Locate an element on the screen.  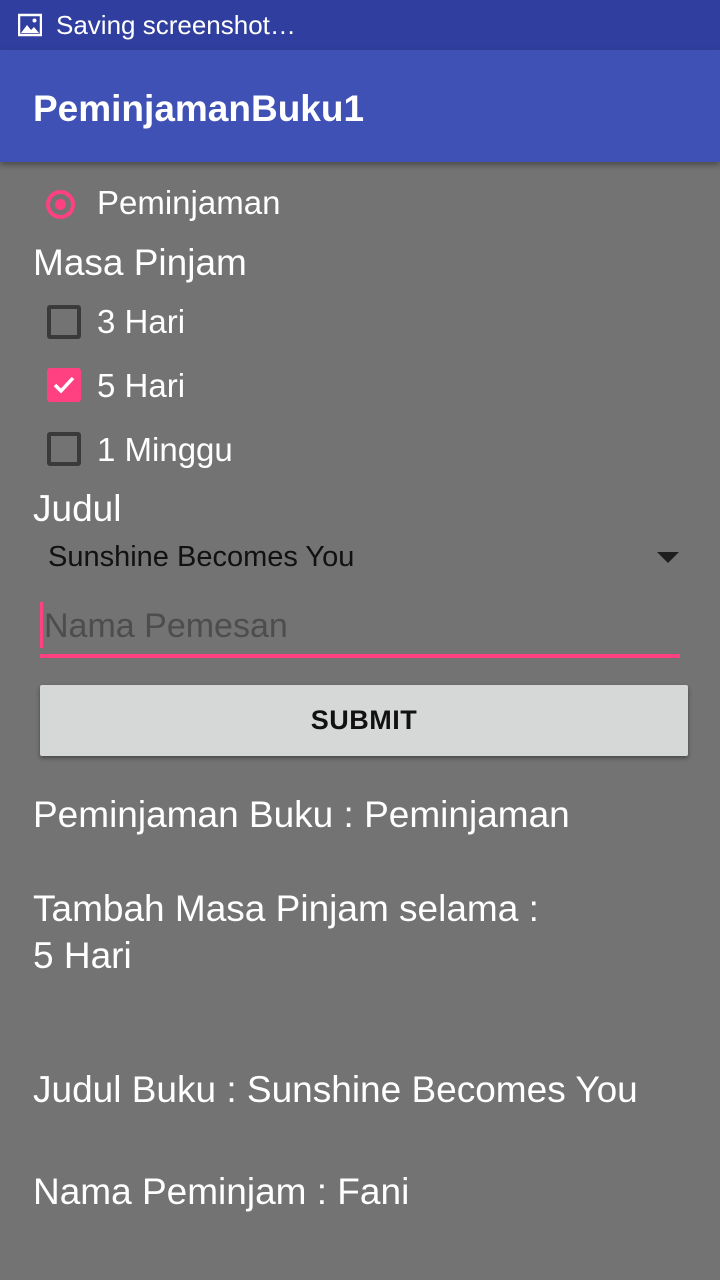
radio-peminjaman: Peminjaman is located at coordinates (360, 205).